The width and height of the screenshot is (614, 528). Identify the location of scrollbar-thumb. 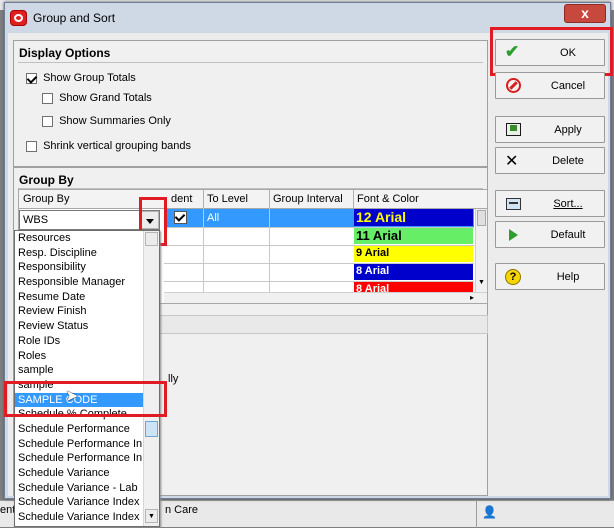
(481, 218).